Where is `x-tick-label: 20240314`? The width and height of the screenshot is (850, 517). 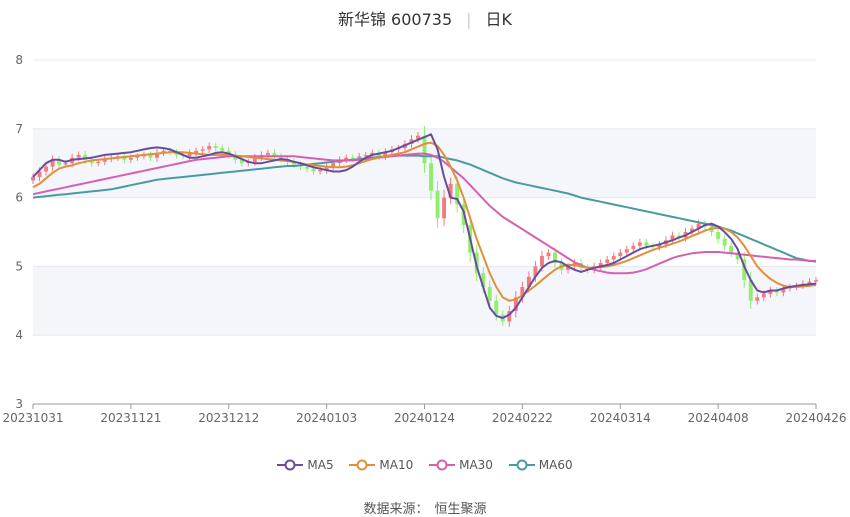
x-tick-label: 20240314 is located at coordinates (620, 418).